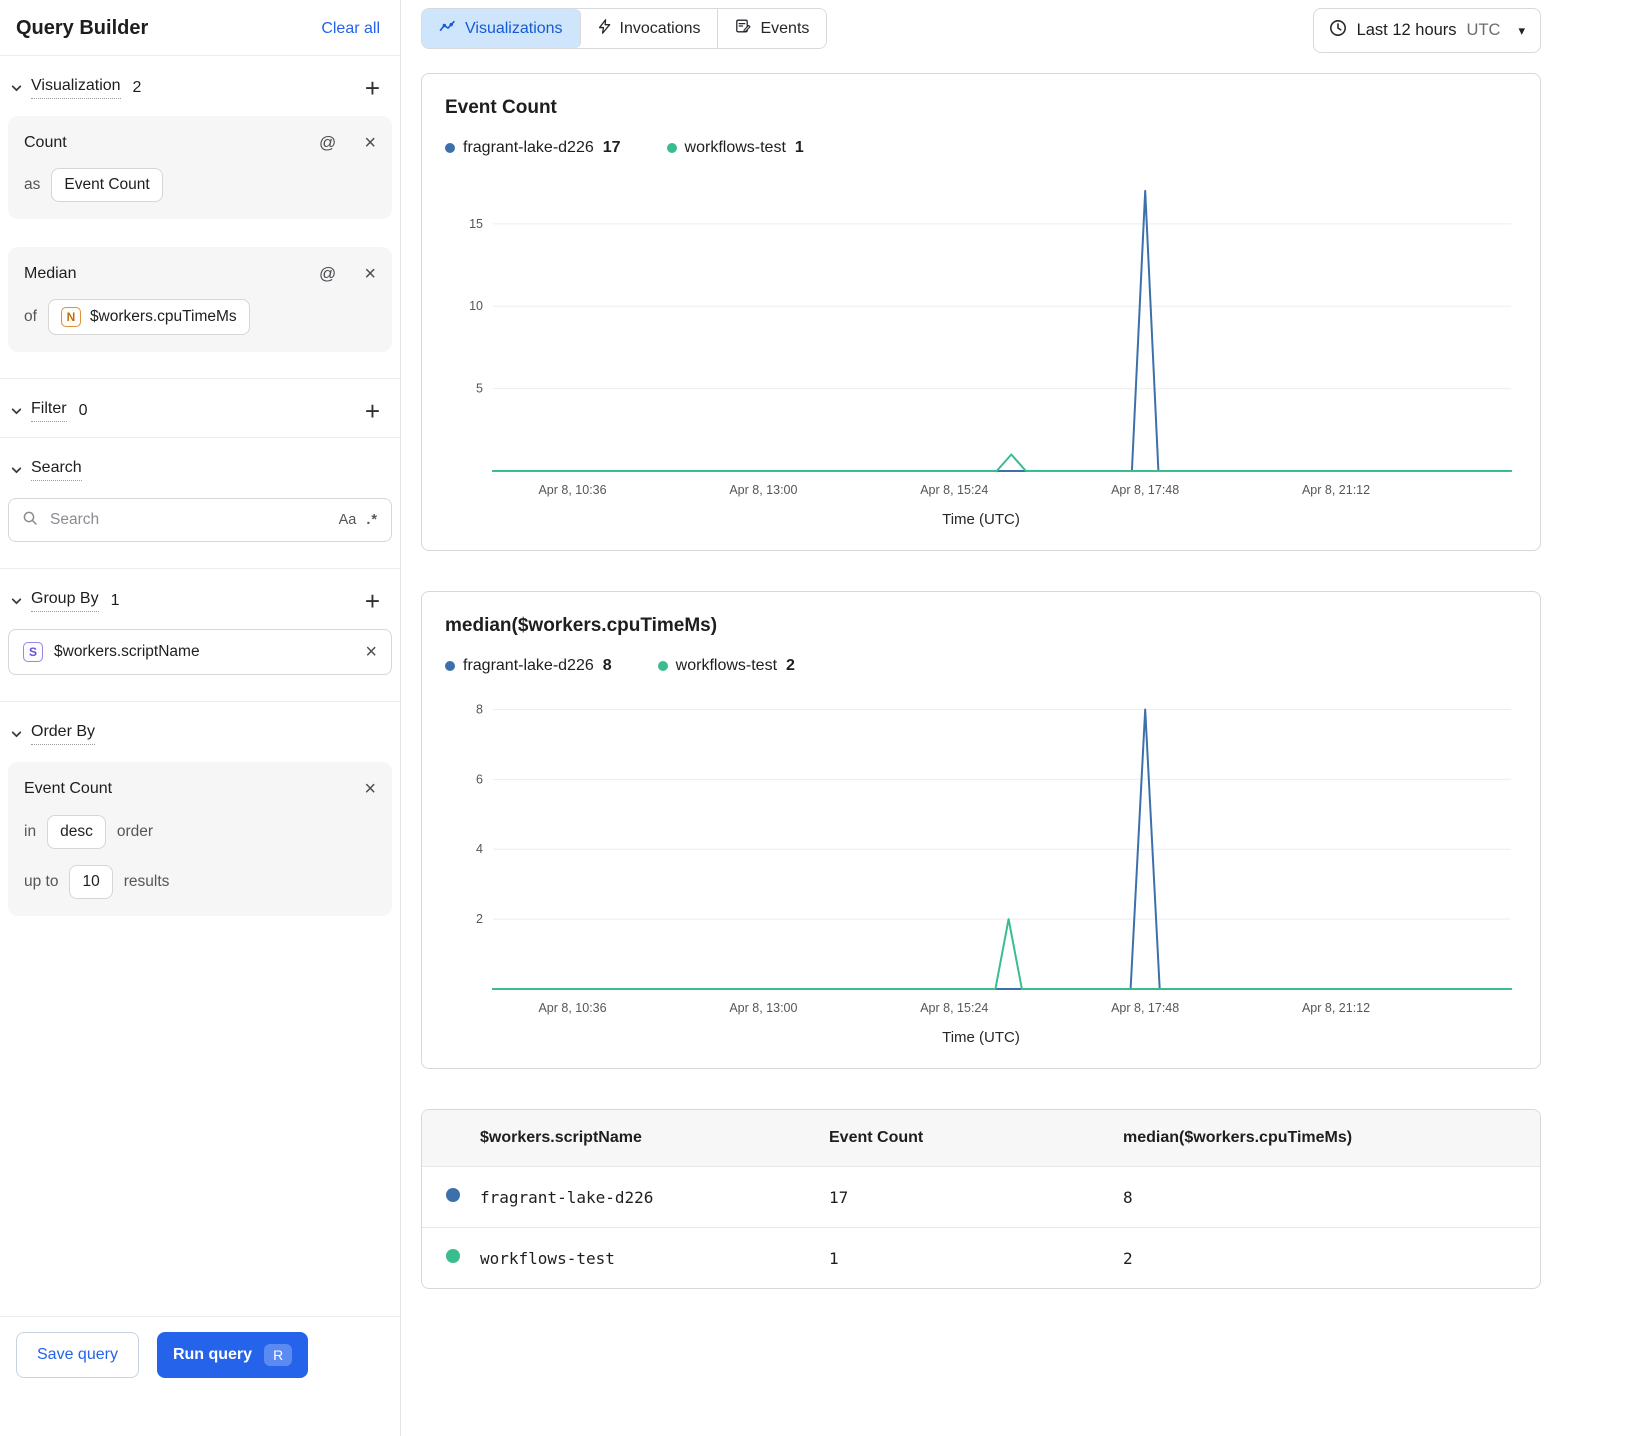  I want to click on view-tabs: Visualizations Invocations Events, so click(624, 28).